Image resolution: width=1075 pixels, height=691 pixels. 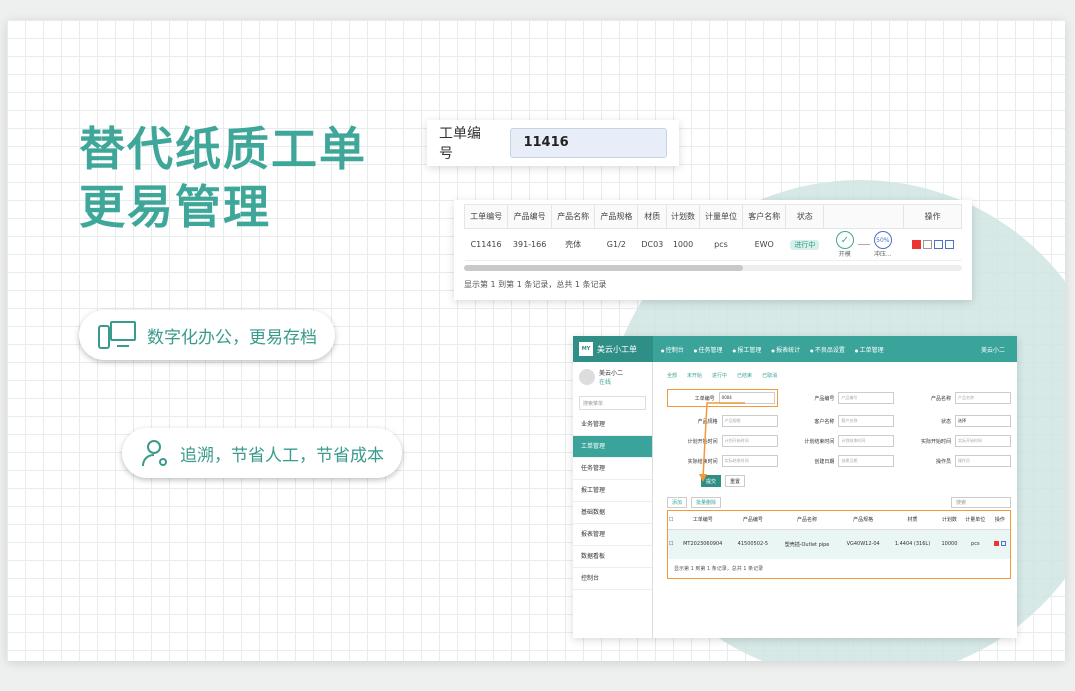 What do you see at coordinates (612, 469) in the screenshot?
I see `sidebar-item: 任务管理` at bounding box center [612, 469].